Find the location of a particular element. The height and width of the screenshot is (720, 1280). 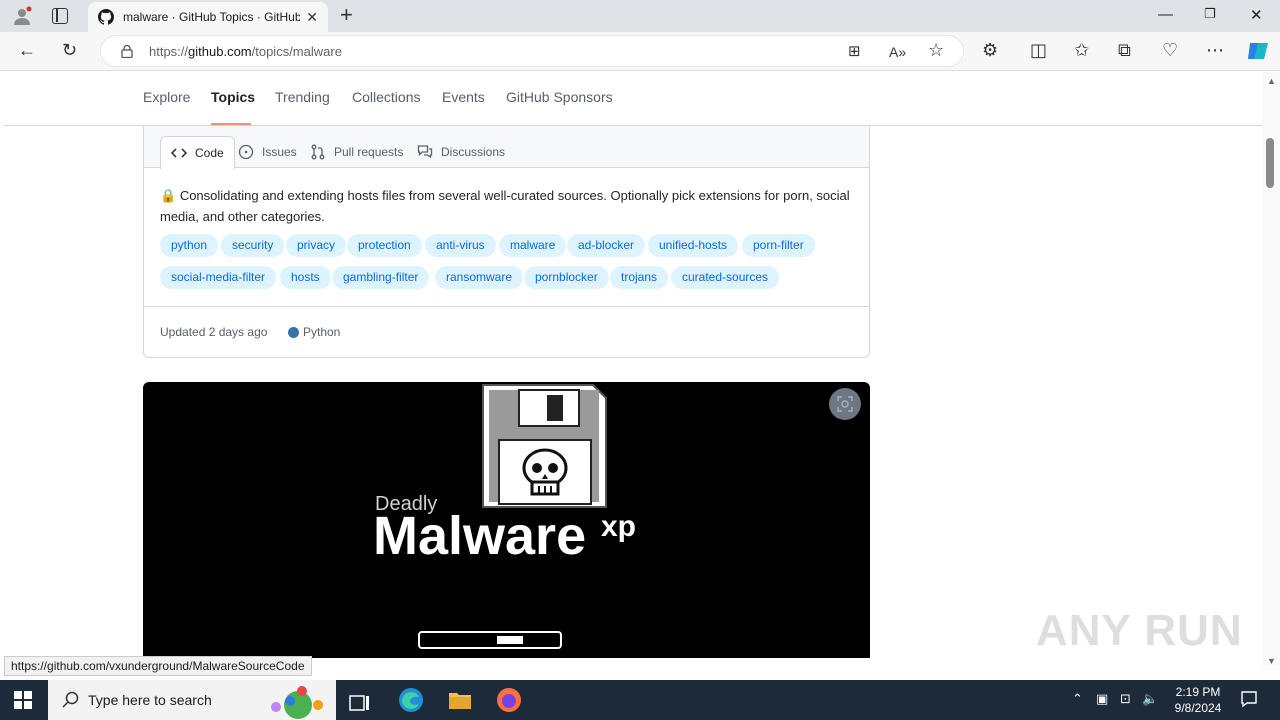

topic-pornblocker: pornblocker is located at coordinates (566, 277).